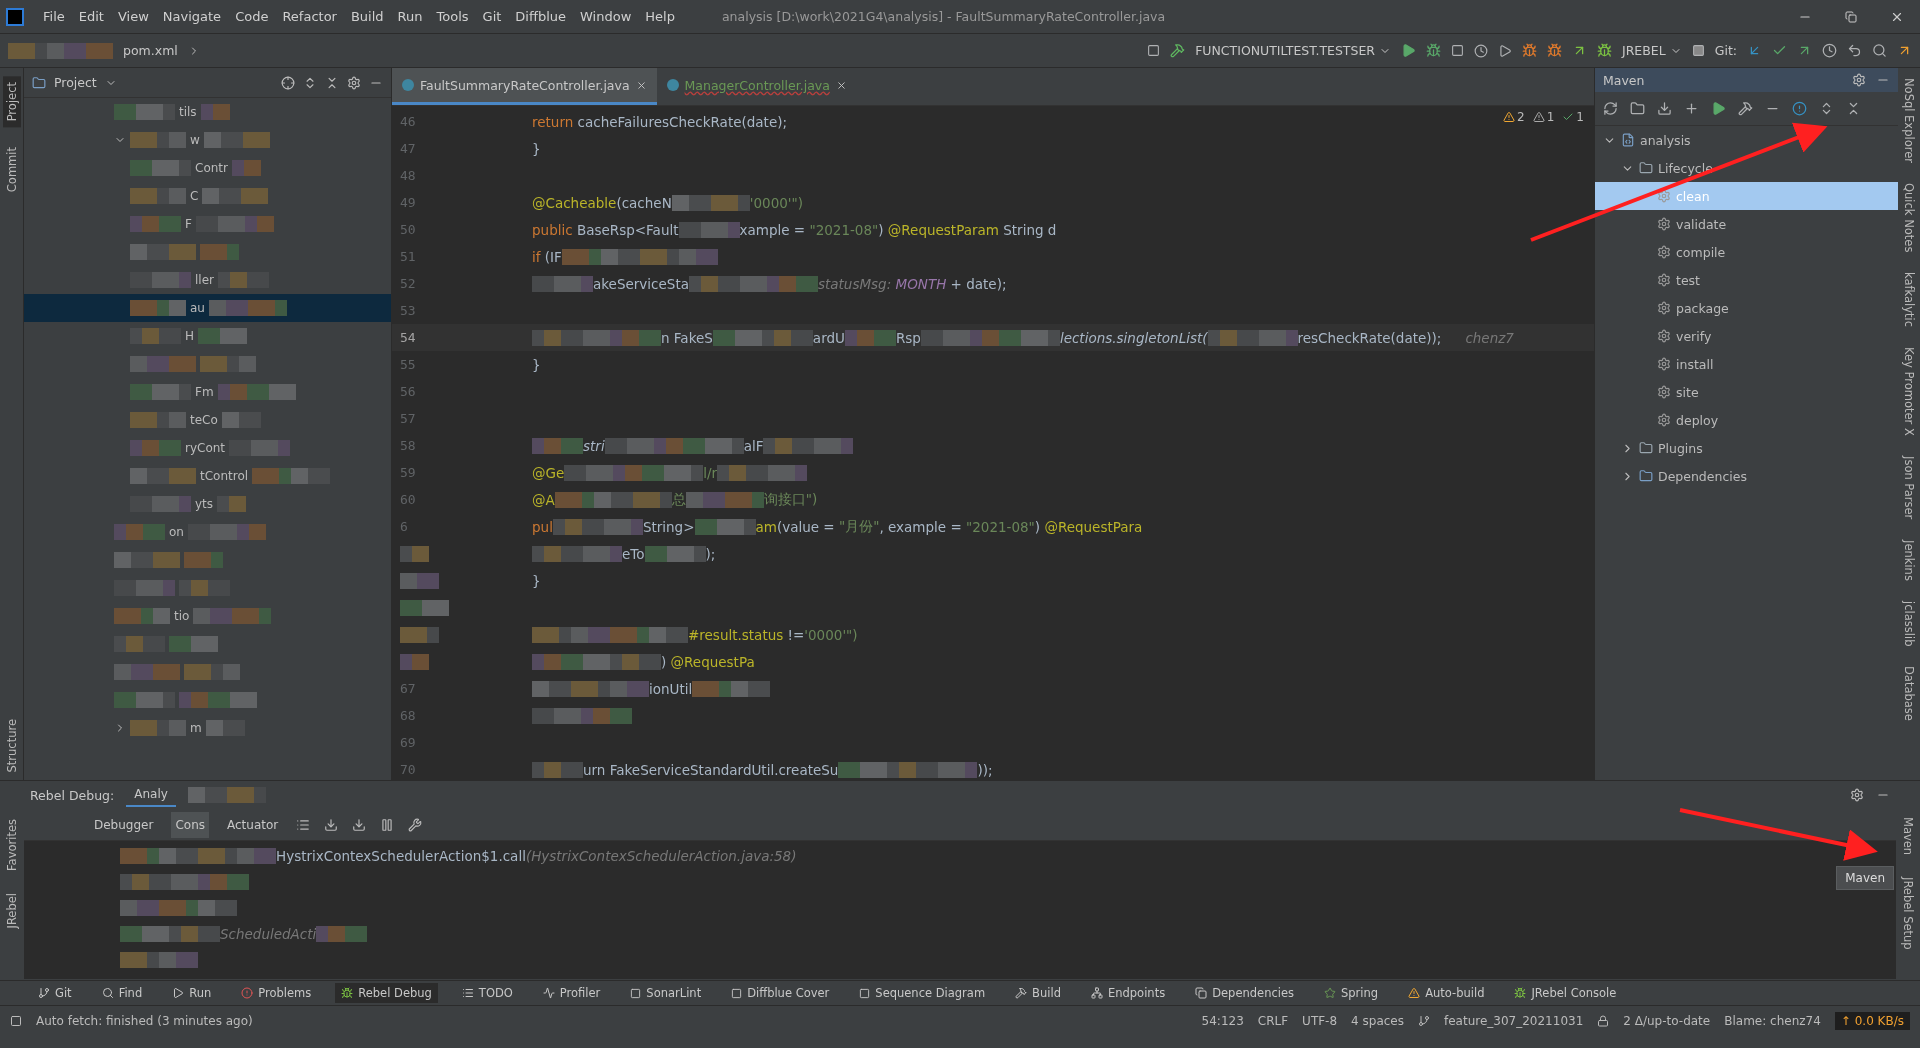  What do you see at coordinates (1909, 623) in the screenshot?
I see `tool-window-tab: jclasslib` at bounding box center [1909, 623].